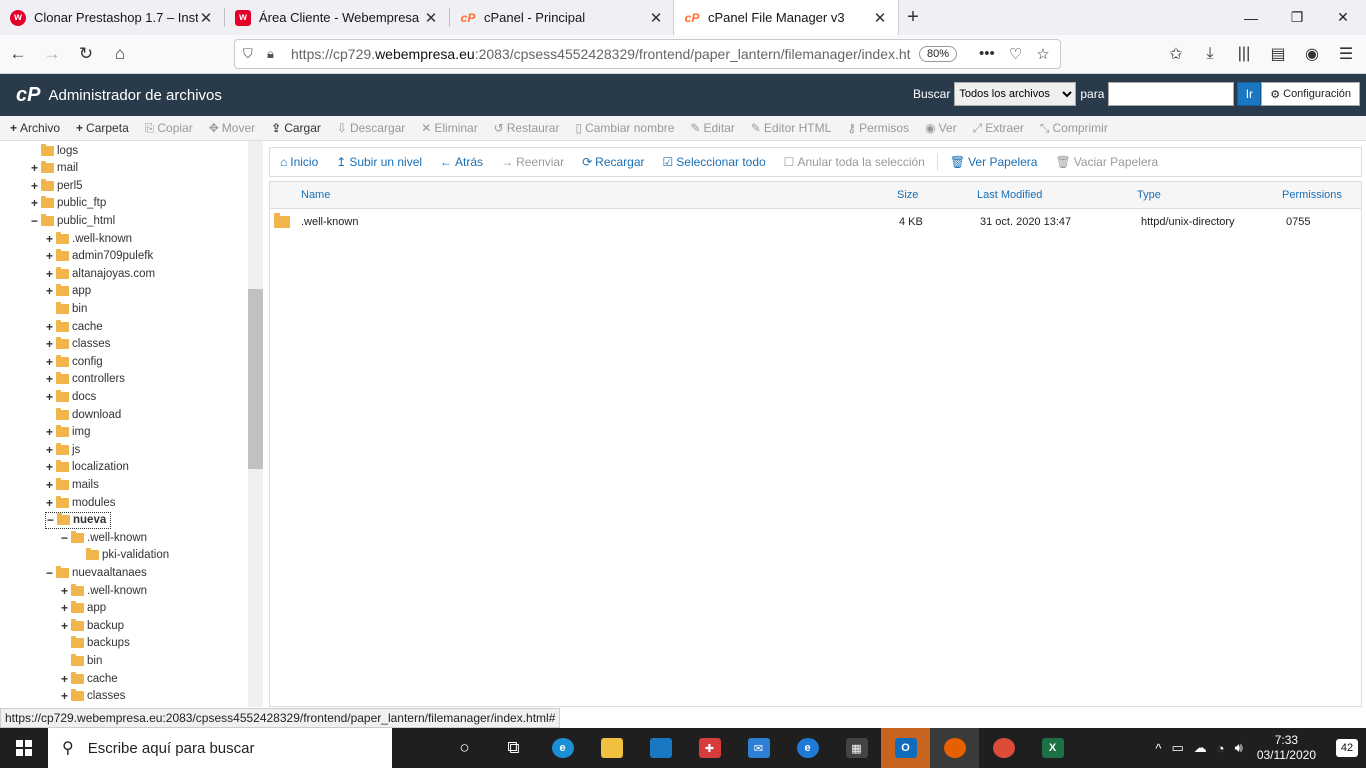 This screenshot has width=1366, height=768. I want to click on close-window-icon: ✕, so click(1343, 17).